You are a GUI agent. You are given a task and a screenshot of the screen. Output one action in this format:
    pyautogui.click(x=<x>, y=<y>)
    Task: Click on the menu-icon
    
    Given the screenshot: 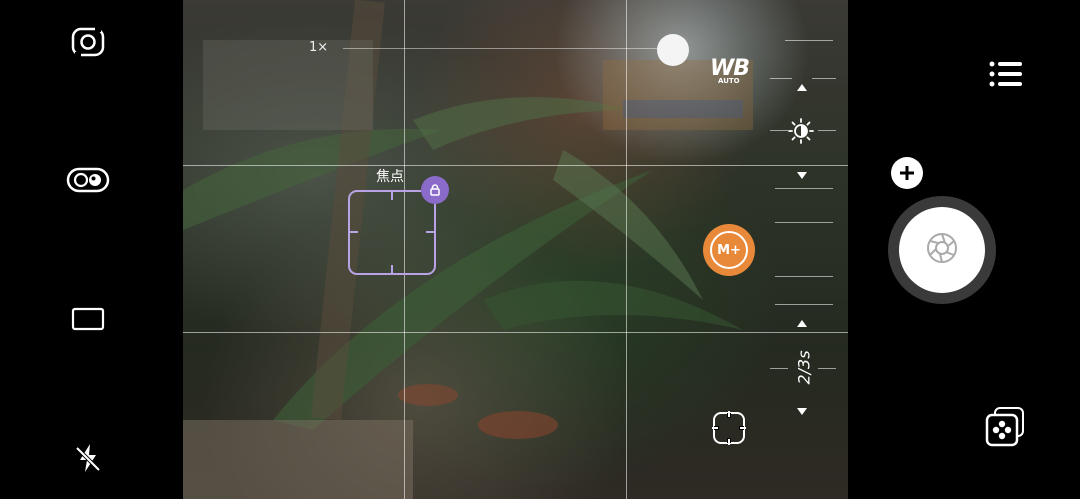 What is the action you would take?
    pyautogui.click(x=1006, y=74)
    